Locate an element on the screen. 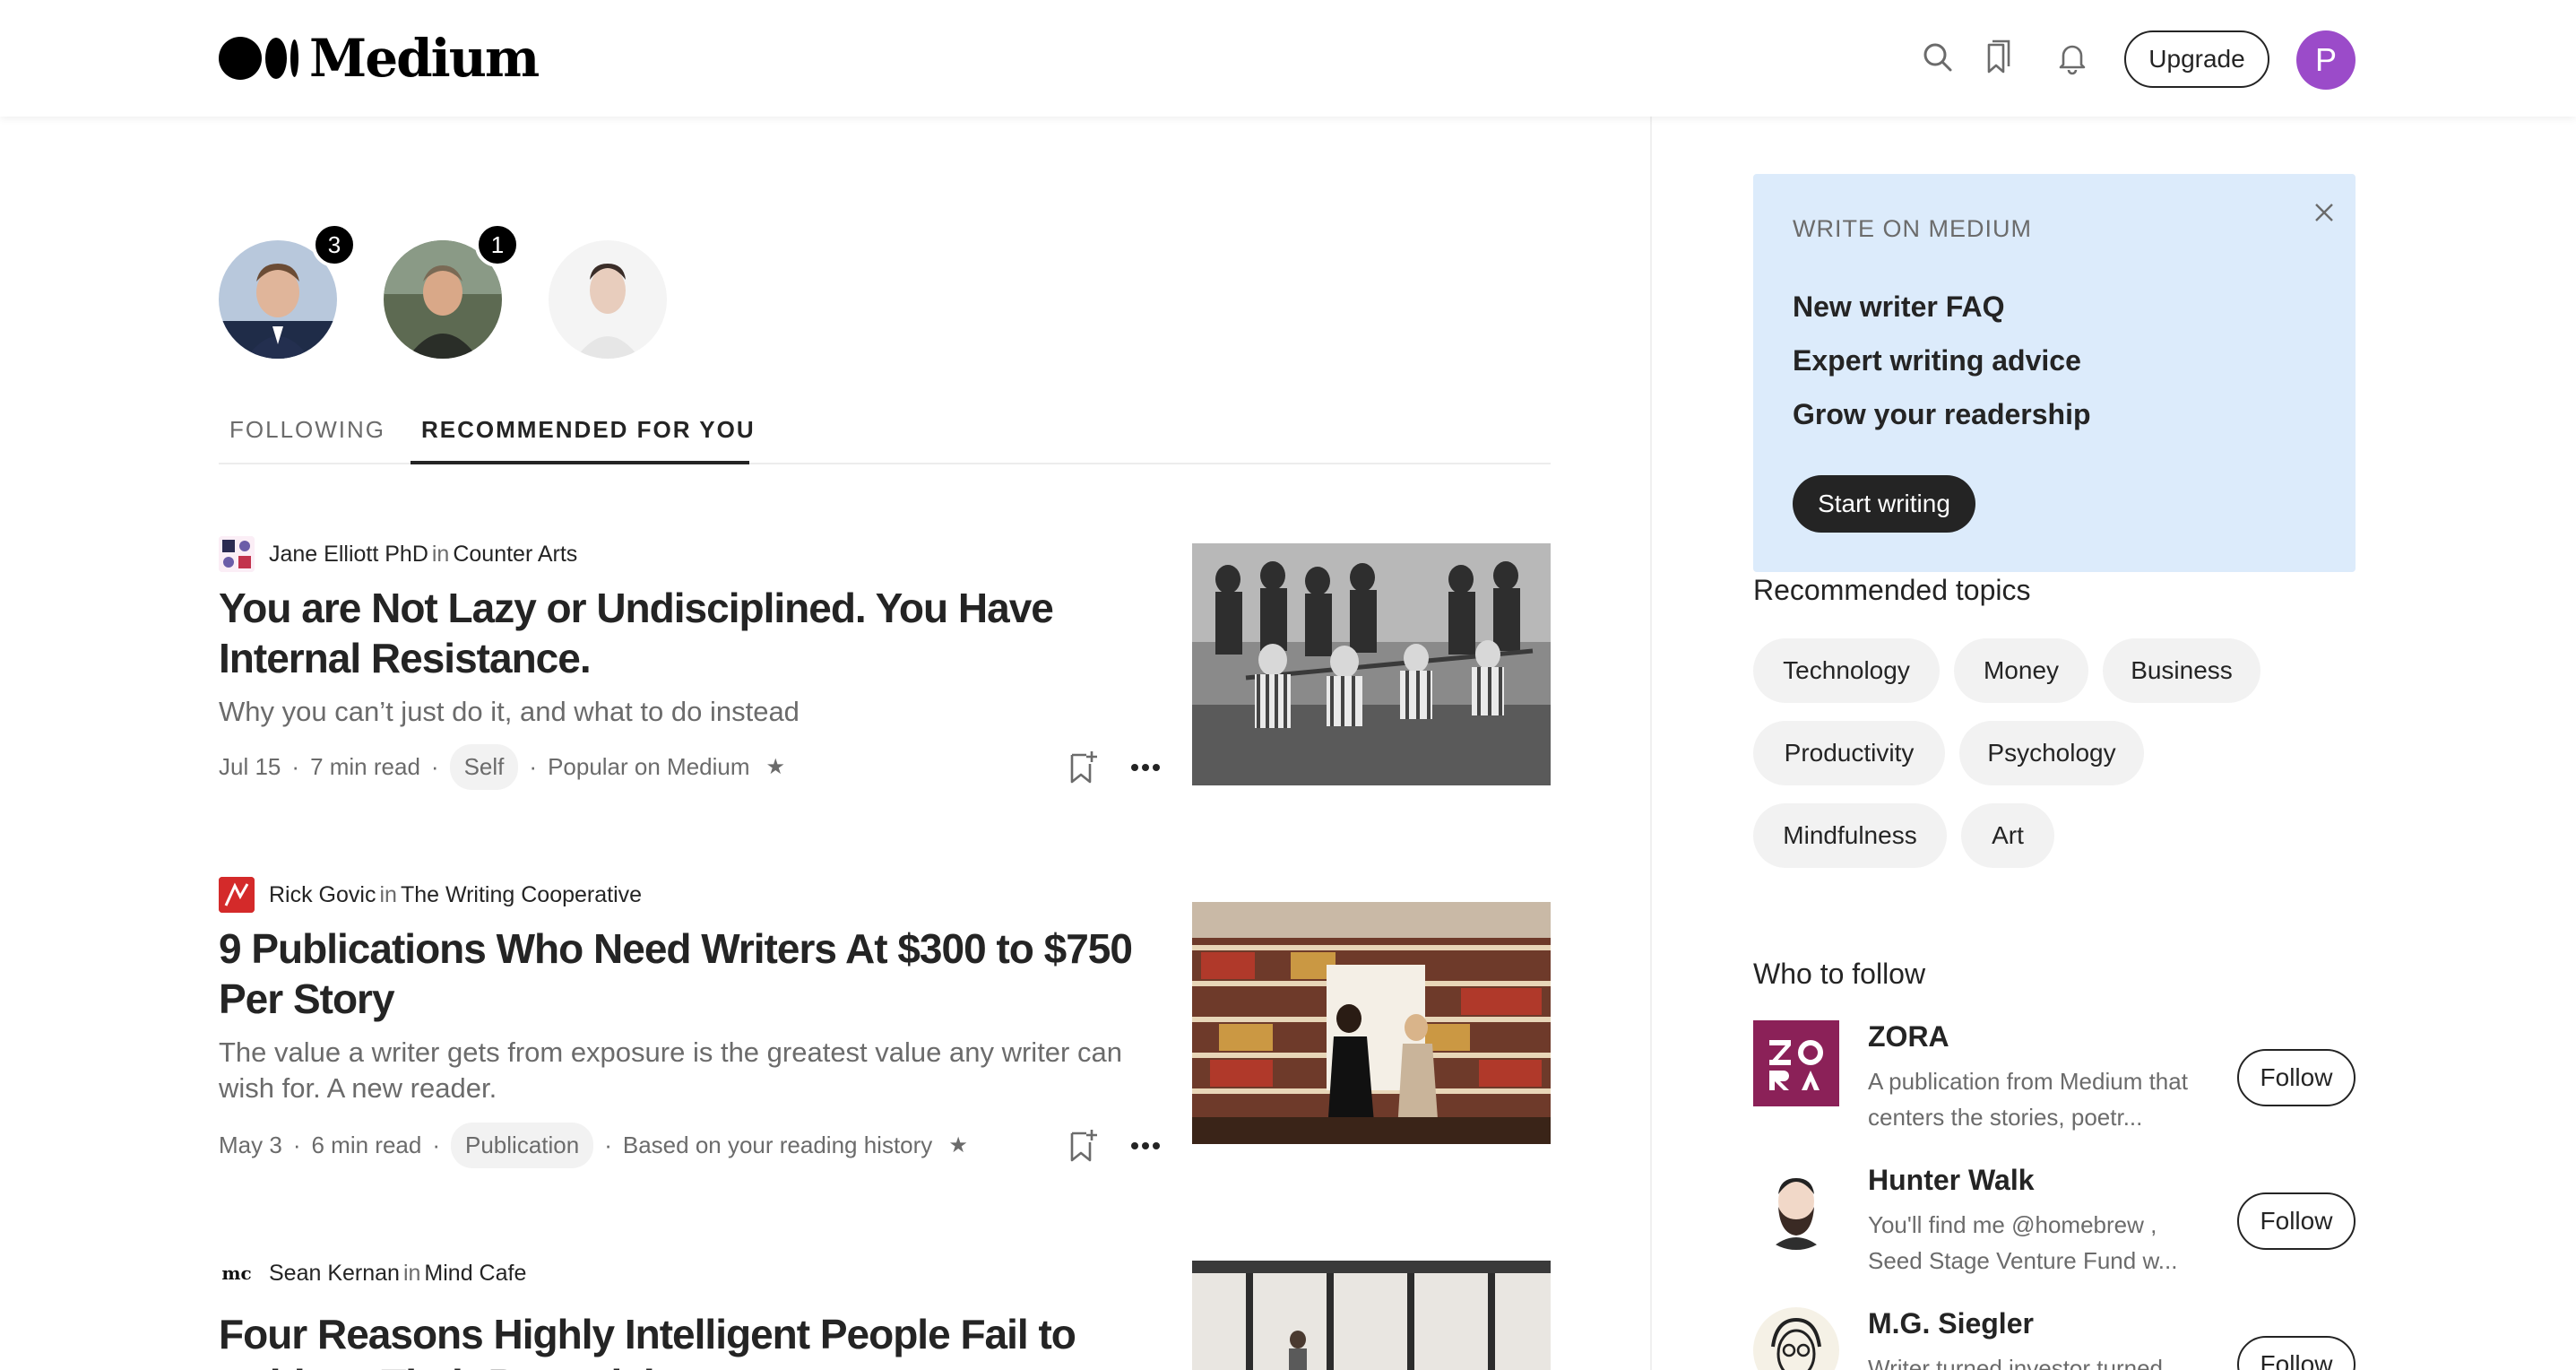 This screenshot has width=2576, height=1370. bookmarks-icon is located at coordinates (1999, 57).